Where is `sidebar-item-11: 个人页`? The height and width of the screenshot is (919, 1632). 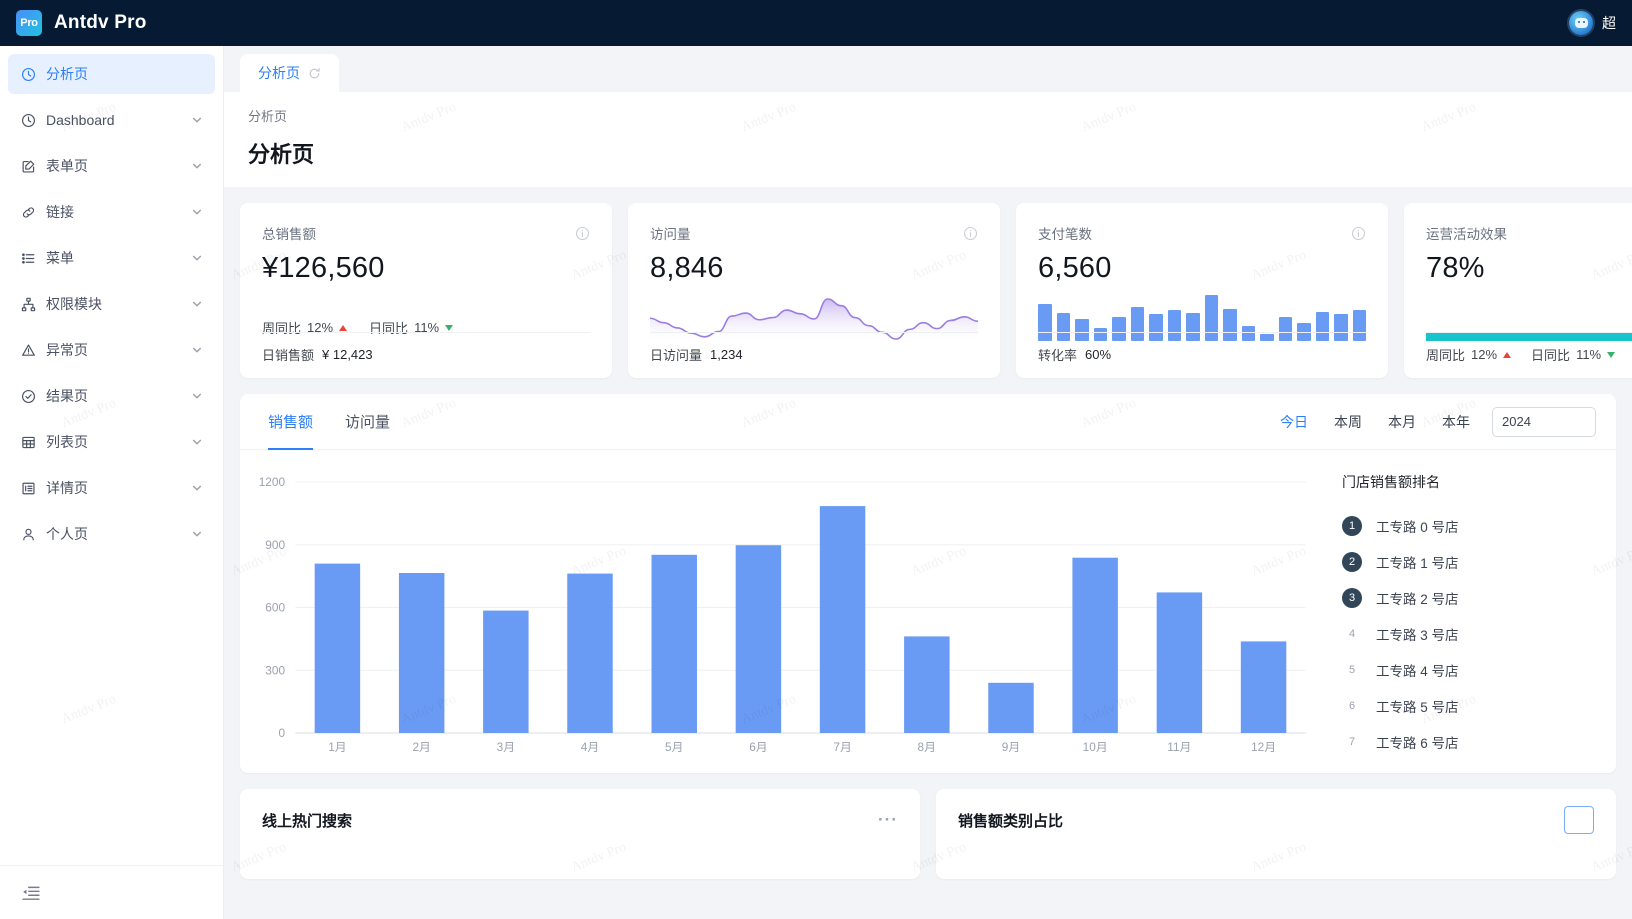 sidebar-item-11: 个人页 is located at coordinates (111, 534).